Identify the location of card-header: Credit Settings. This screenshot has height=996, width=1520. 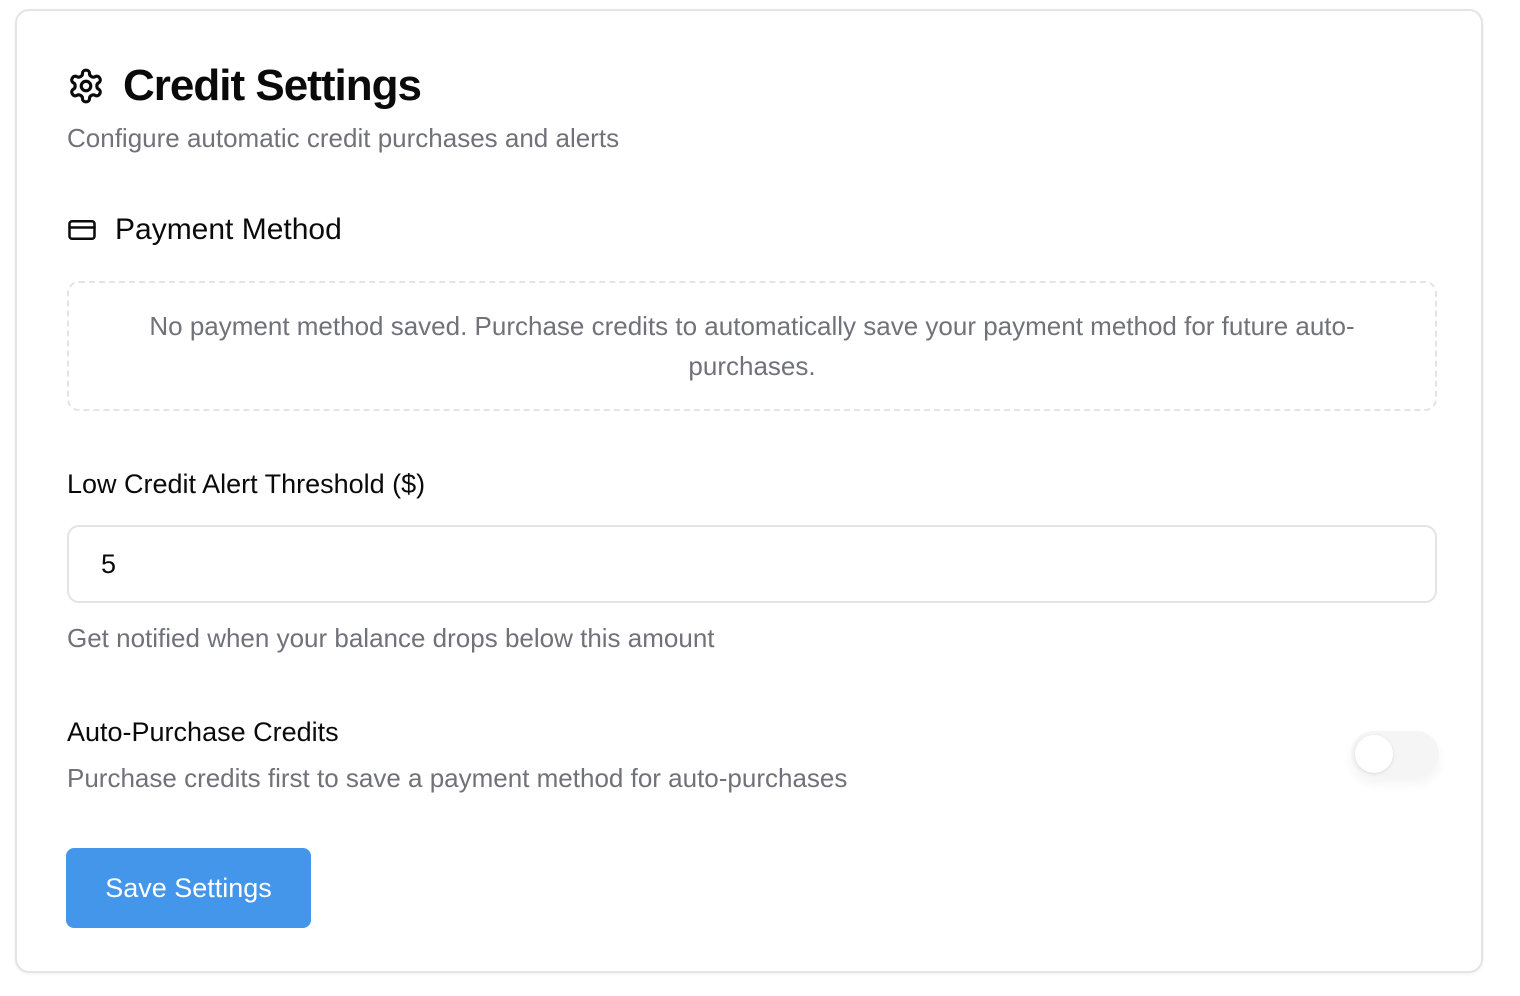
(244, 86).